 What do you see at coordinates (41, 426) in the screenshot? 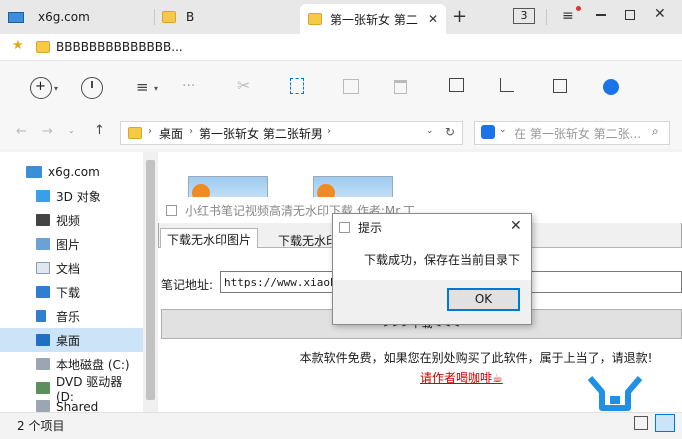
I see `item-count: 2 个项目` at bounding box center [41, 426].